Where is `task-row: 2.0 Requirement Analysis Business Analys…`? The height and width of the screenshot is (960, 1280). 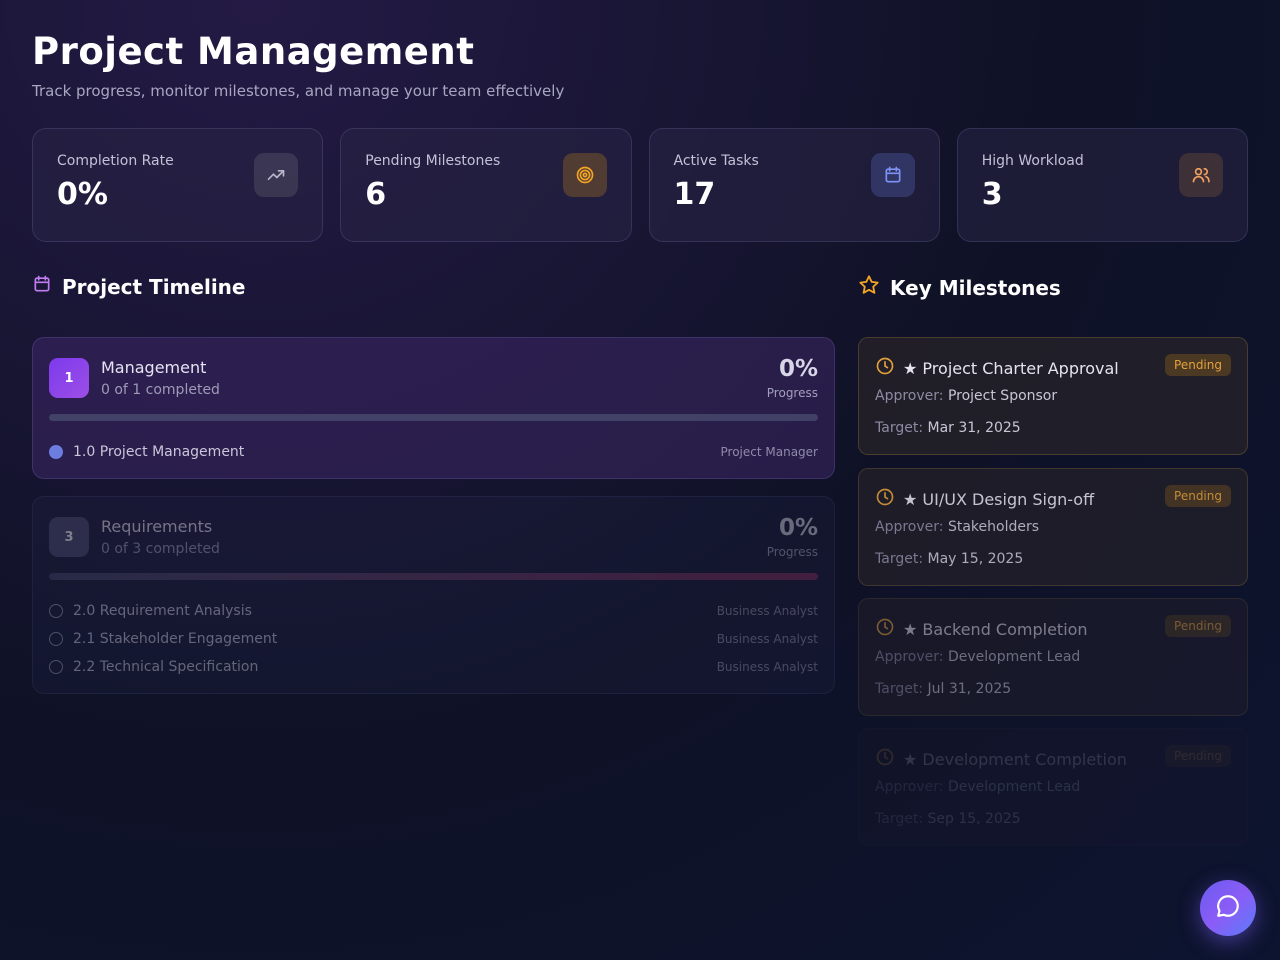 task-row: 2.0 Requirement Analysis Business Analys… is located at coordinates (433, 611).